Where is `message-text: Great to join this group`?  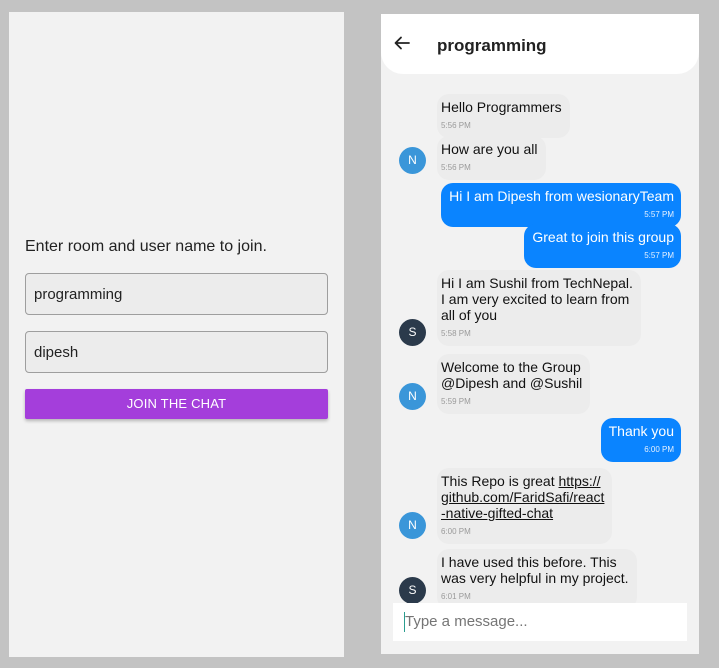
message-text: Great to join this group is located at coordinates (603, 237).